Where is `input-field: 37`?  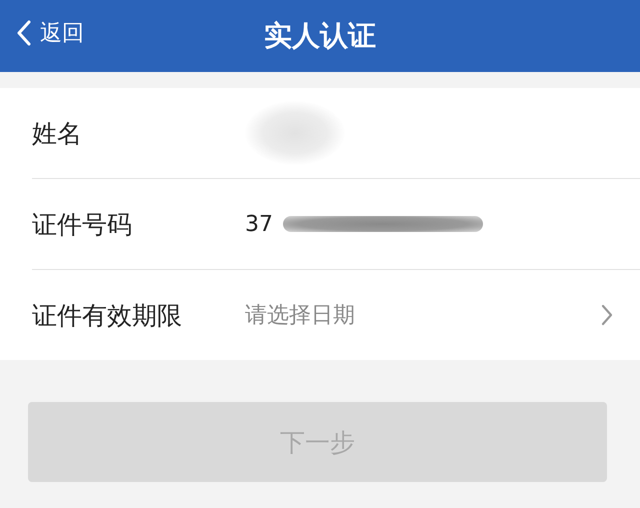
input-field: 37 is located at coordinates (429, 224).